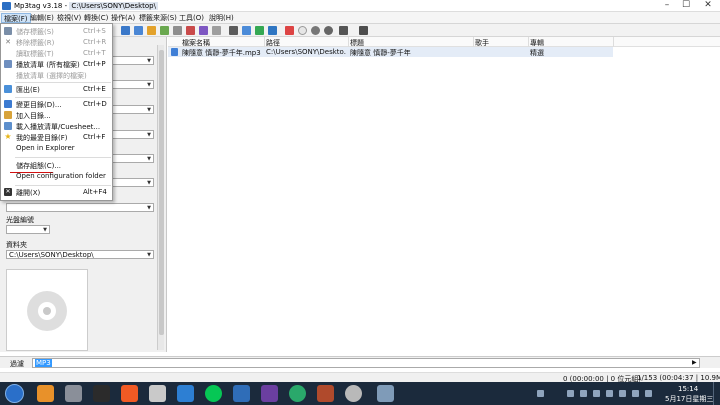  Describe the element at coordinates (688, 389) in the screenshot. I see `clock-time: 15:14` at that location.